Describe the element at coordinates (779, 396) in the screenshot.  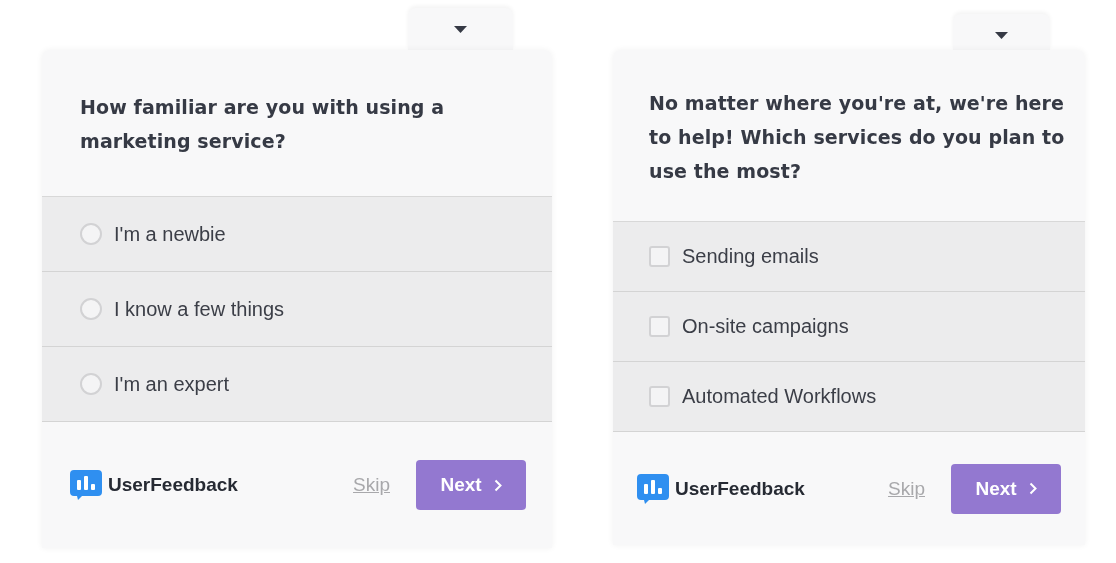
I see `option-label: Automated Workflows` at that location.